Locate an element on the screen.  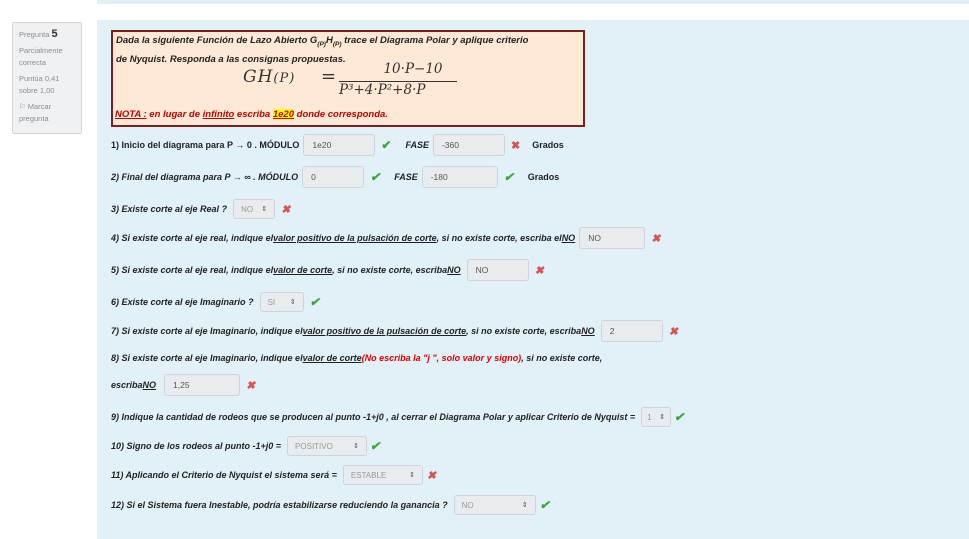
formula-numerator: 10·P−10 is located at coordinates (413, 69).